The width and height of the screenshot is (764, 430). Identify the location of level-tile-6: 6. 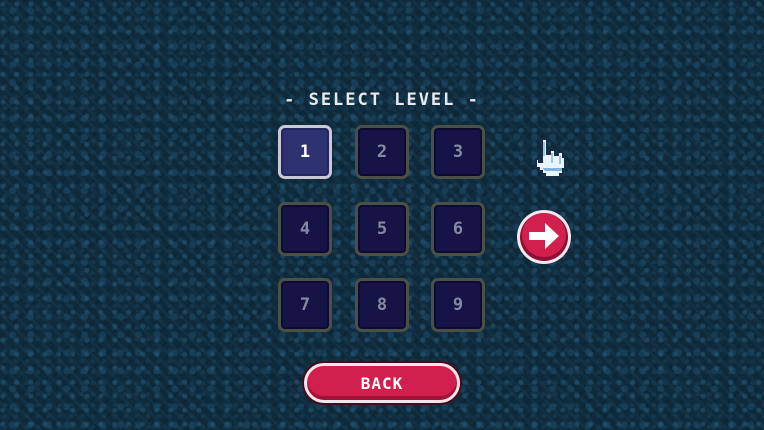
(458, 229).